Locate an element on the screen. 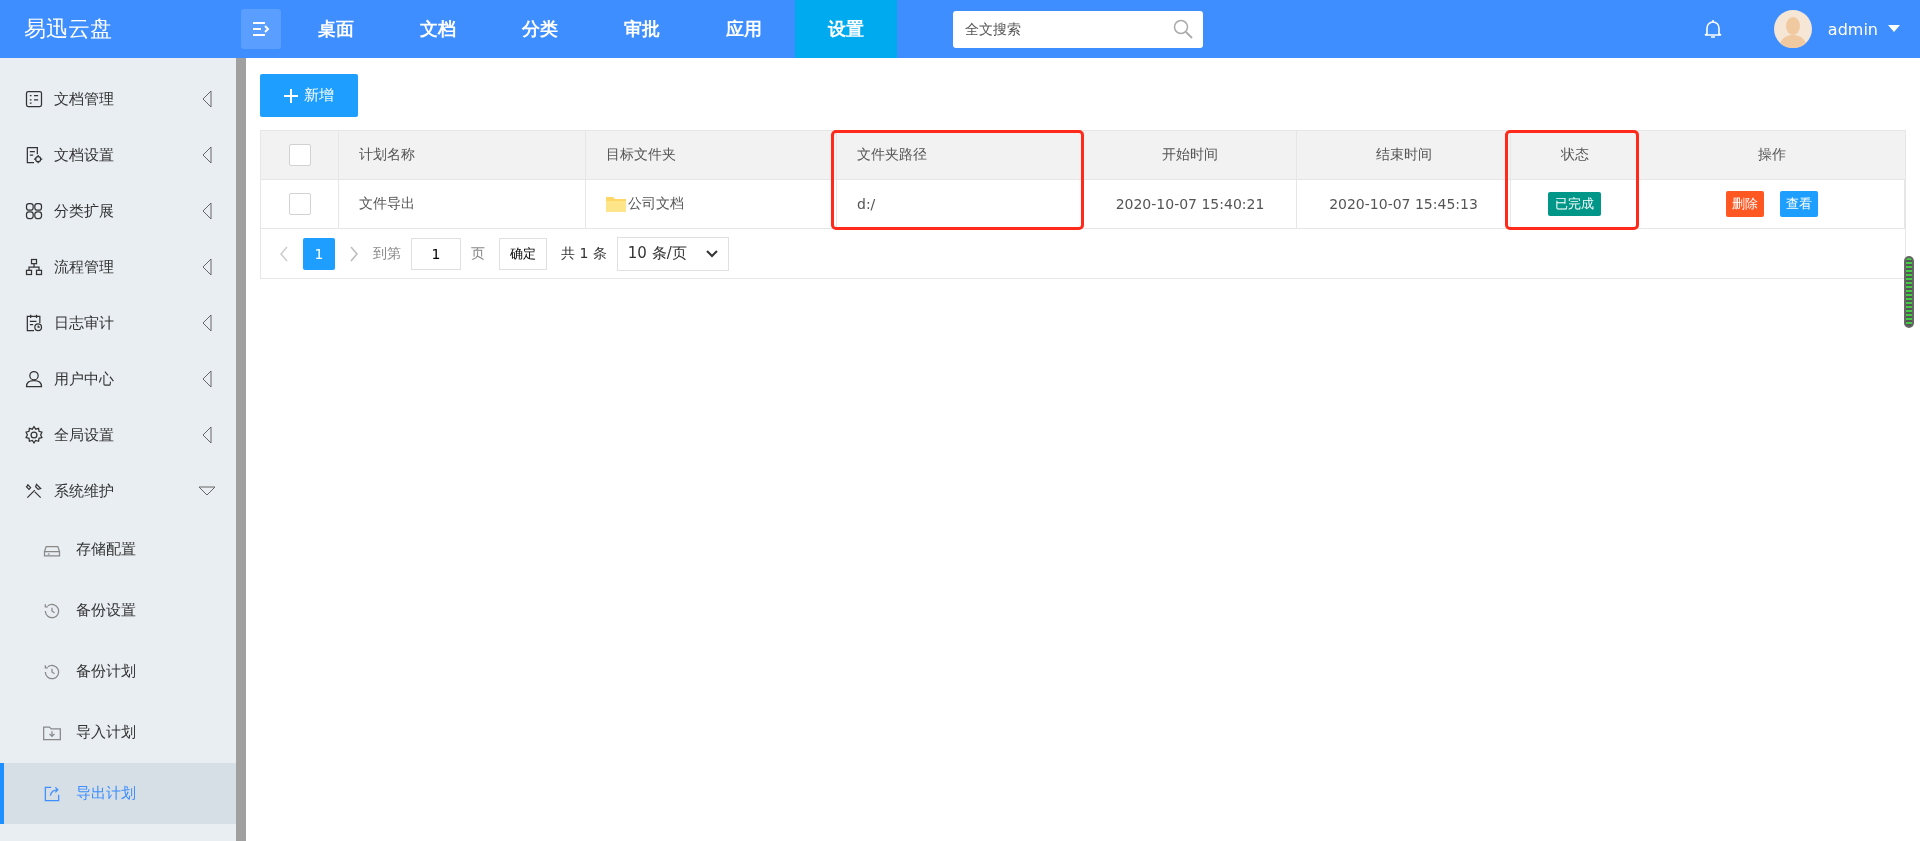  caret-icon is located at coordinates (1894, 29).